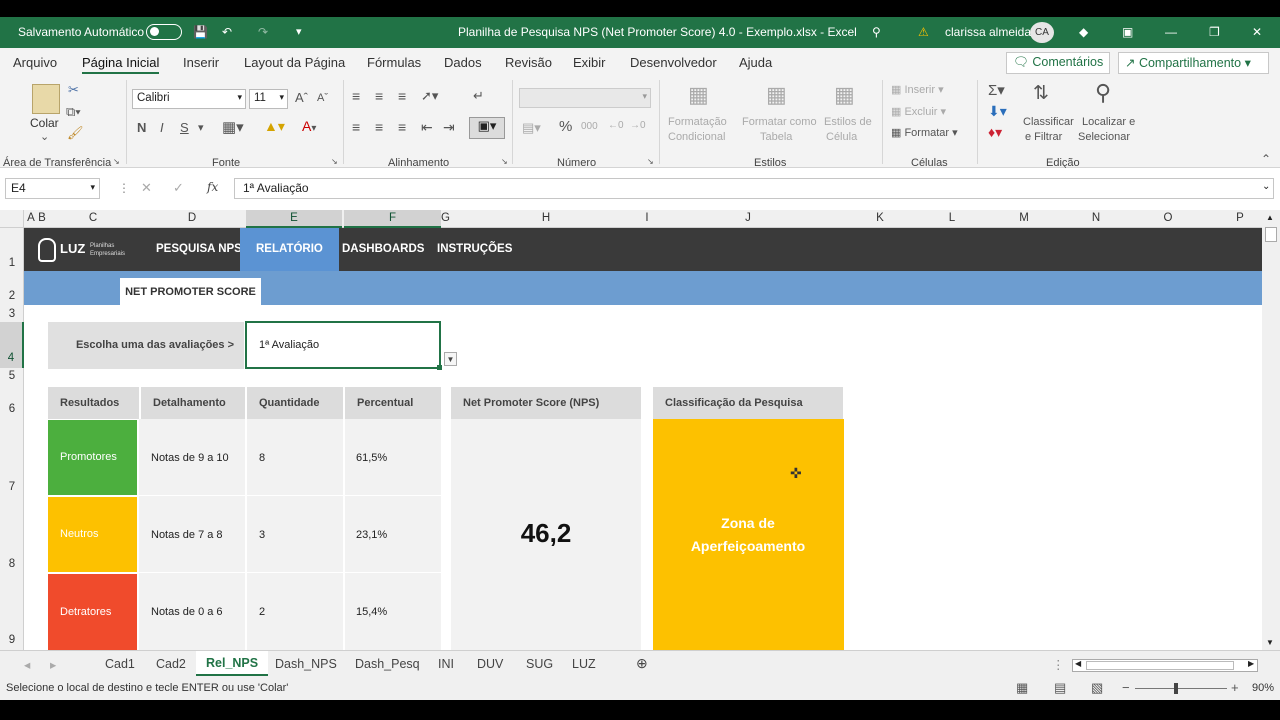 The image size is (1280, 720). Describe the element at coordinates (227, 32) in the screenshot. I see `undo-icon: ↶` at that location.